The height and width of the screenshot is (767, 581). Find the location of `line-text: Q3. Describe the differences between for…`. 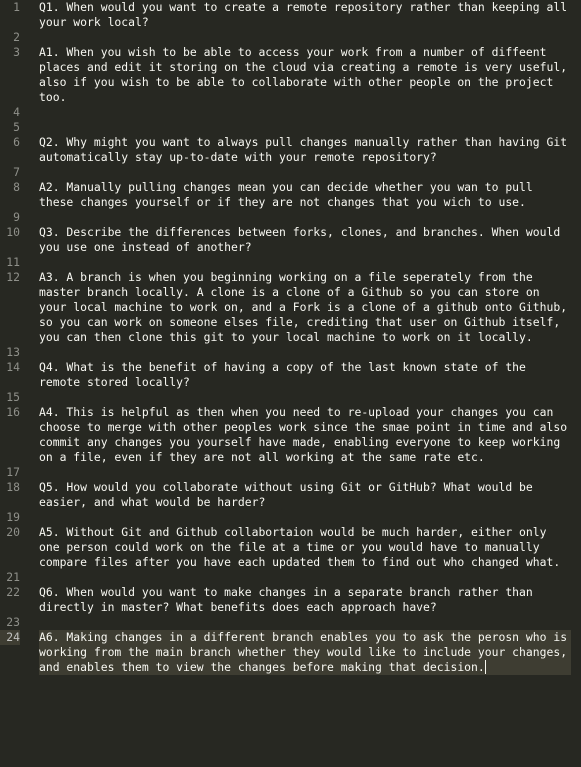

line-text: Q3. Describe the differences between for… is located at coordinates (305, 240).